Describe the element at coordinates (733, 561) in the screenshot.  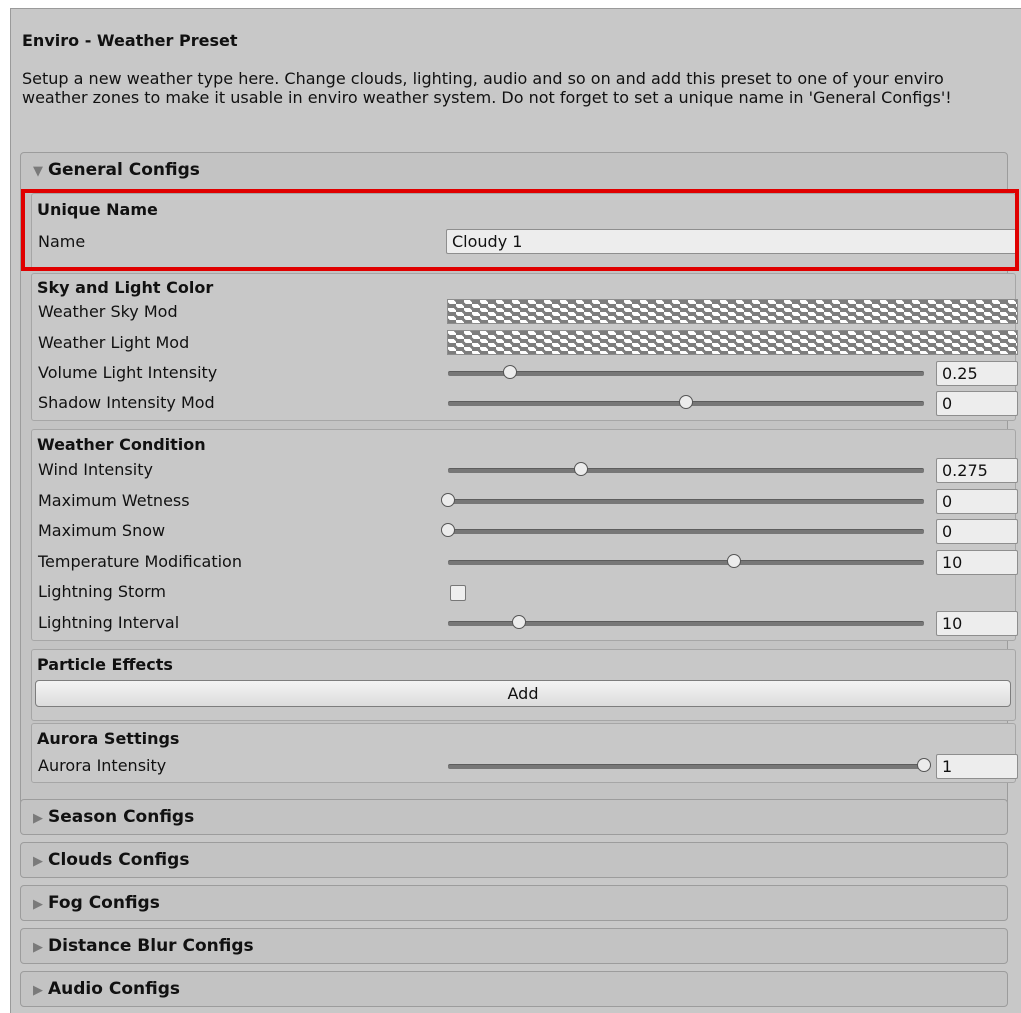
I see `temperature-mod-slider-thumb` at that location.